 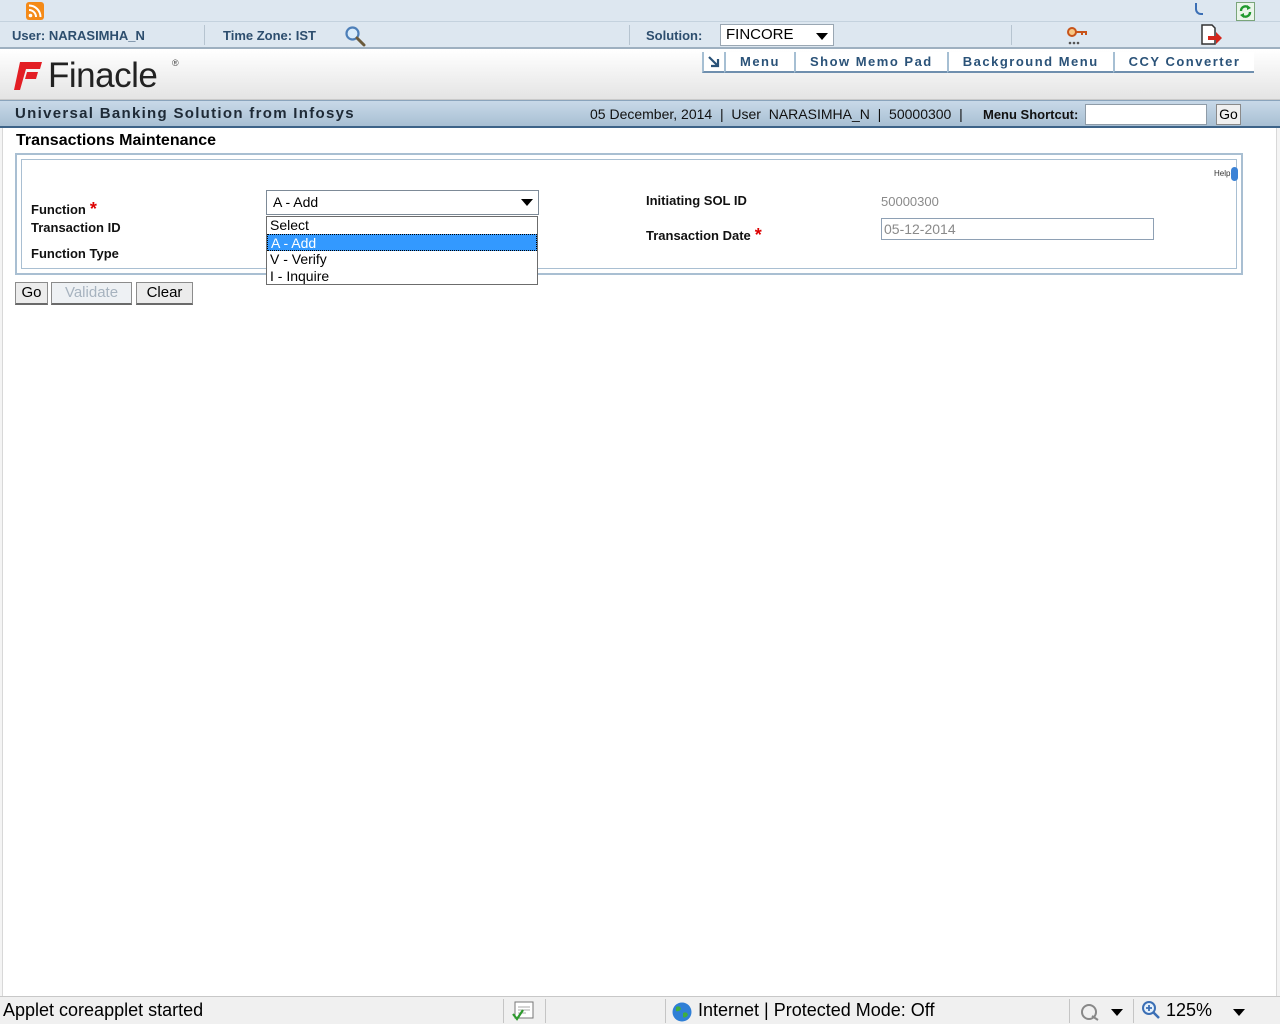 What do you see at coordinates (78, 35) in the screenshot?
I see `user-label: User: NARASIMHA_N` at bounding box center [78, 35].